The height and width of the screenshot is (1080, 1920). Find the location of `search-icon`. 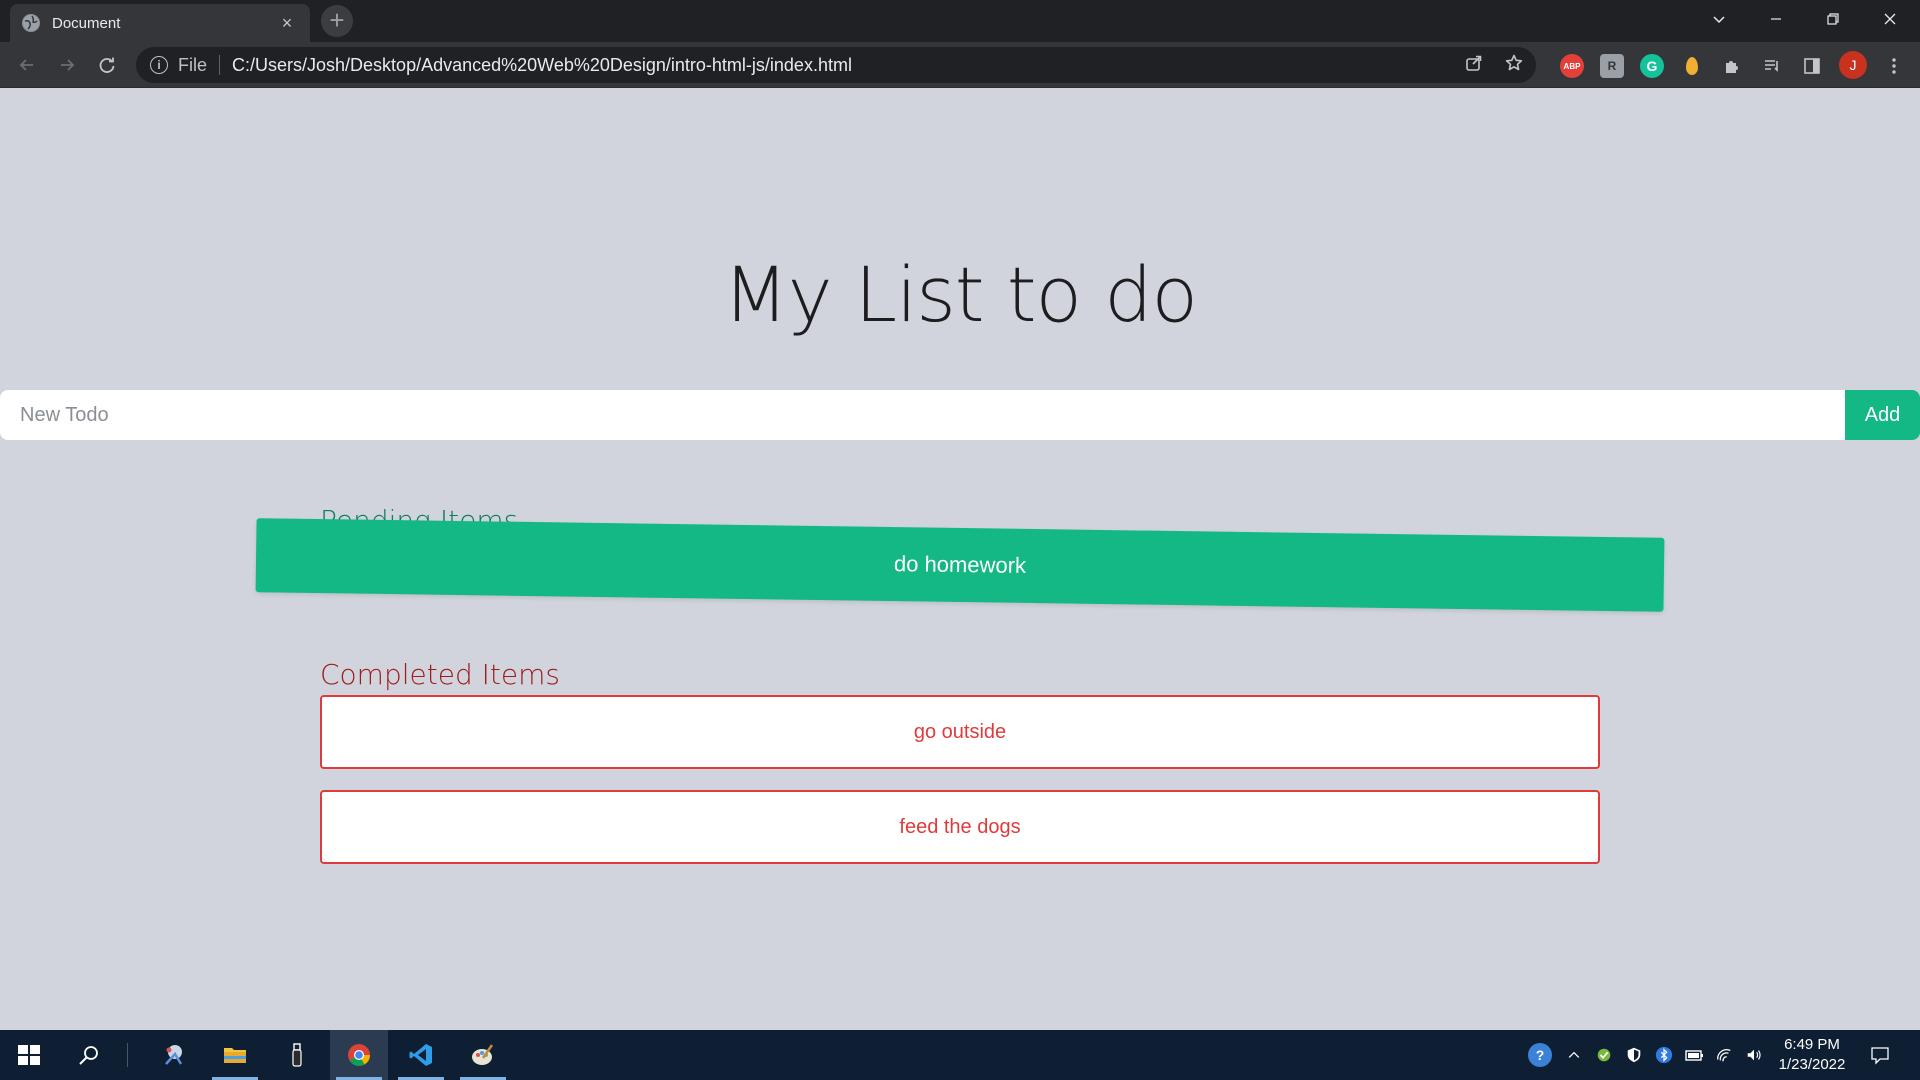

search-icon is located at coordinates (89, 1055).